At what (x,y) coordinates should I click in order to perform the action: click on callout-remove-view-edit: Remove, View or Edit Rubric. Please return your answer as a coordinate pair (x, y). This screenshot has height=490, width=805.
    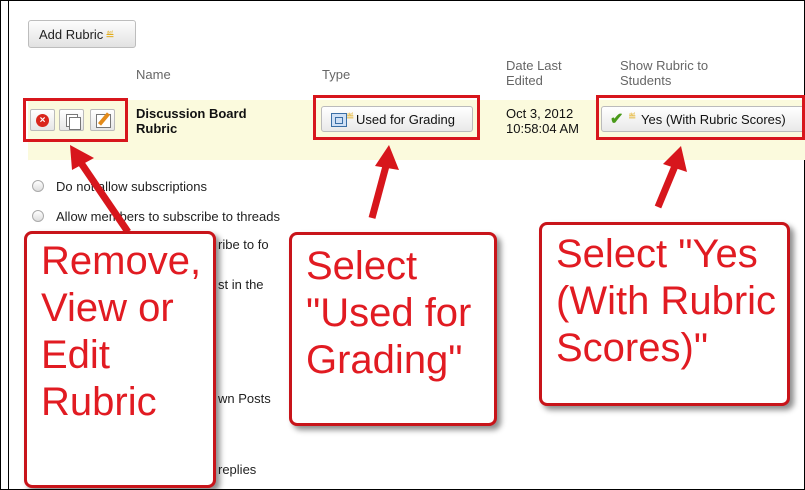
    Looking at the image, I should click on (120, 359).